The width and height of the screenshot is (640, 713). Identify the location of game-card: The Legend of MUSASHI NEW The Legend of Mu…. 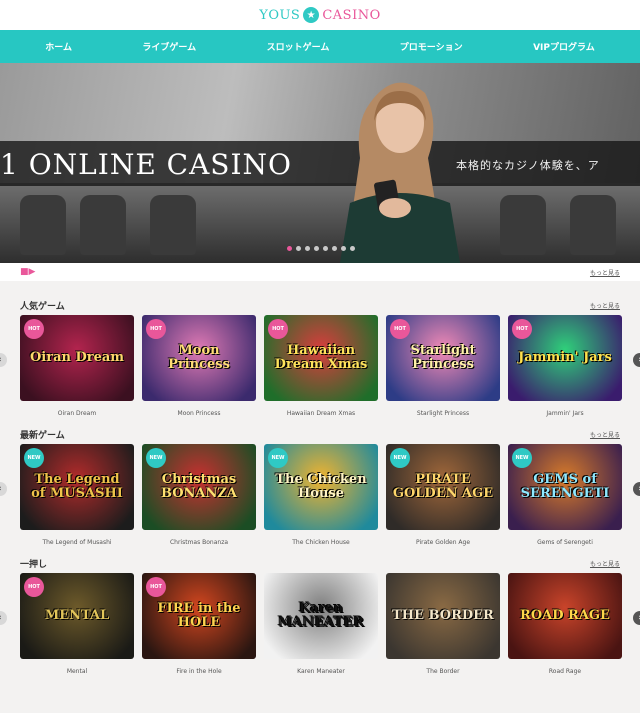
(77, 496).